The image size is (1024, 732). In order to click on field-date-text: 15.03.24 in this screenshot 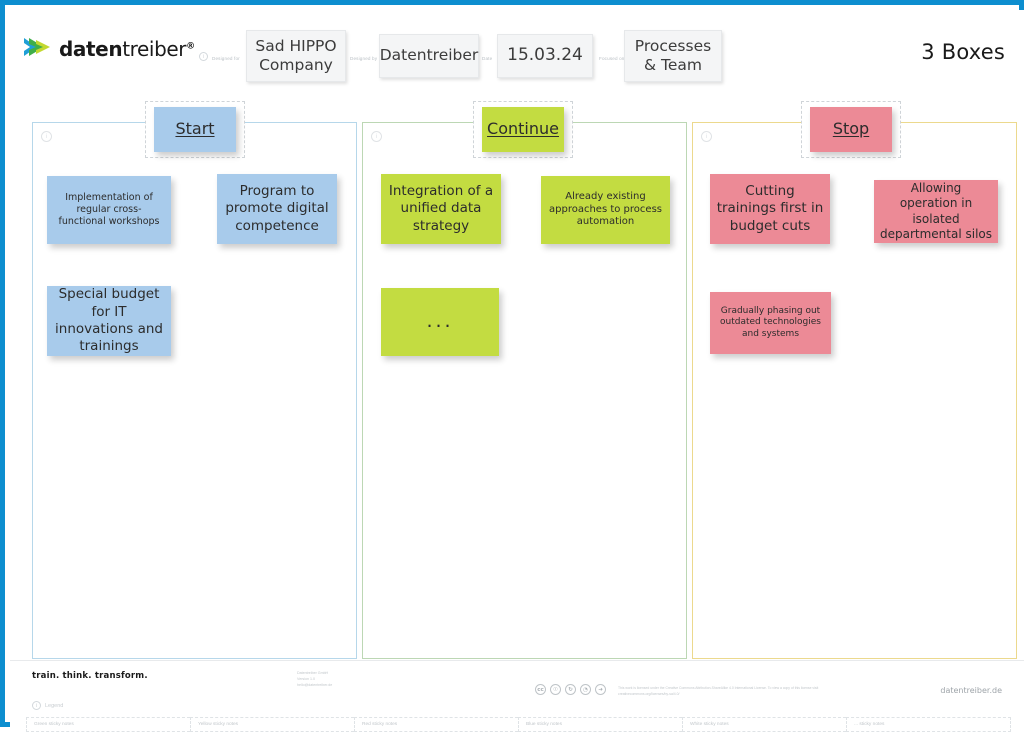, I will do `click(545, 55)`.